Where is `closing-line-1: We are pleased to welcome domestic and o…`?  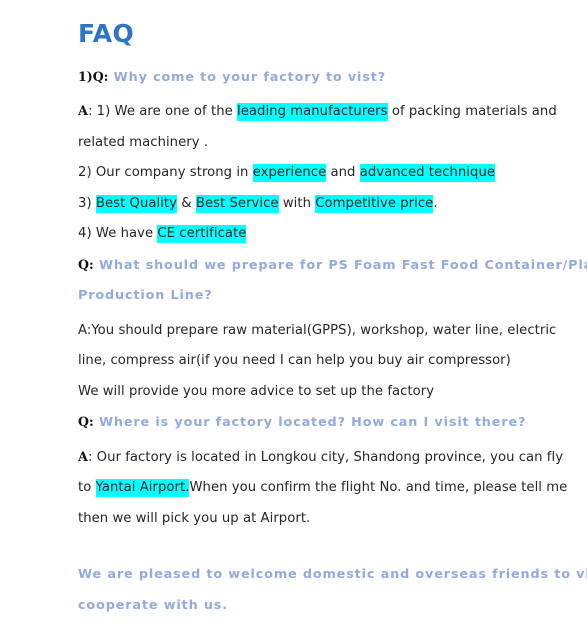
closing-line-1: We are pleased to welcome domestic and o… is located at coordinates (332, 574).